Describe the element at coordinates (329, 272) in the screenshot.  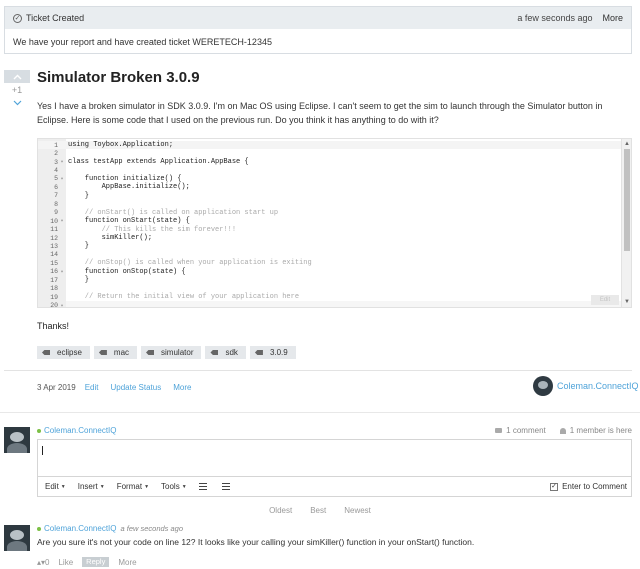
I see `code-line: 16 ▾ function onStop(state) {` at that location.